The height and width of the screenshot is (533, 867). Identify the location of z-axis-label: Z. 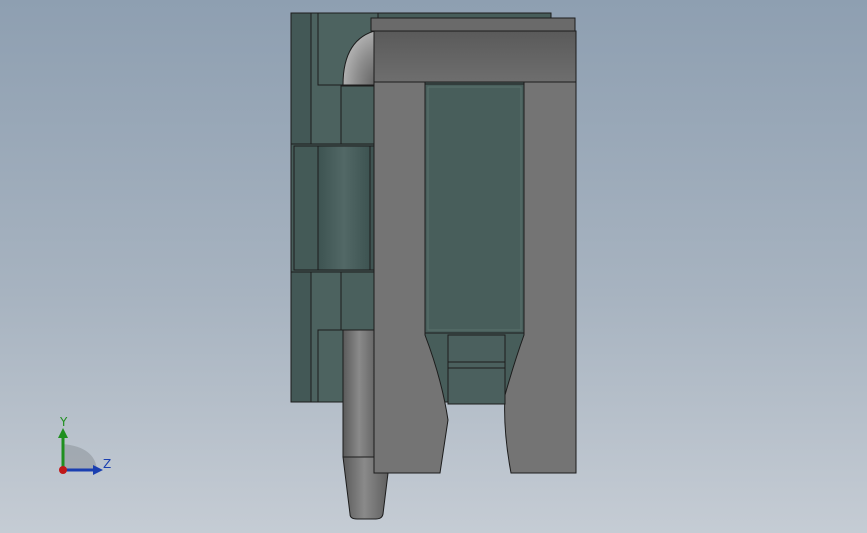
(107, 464).